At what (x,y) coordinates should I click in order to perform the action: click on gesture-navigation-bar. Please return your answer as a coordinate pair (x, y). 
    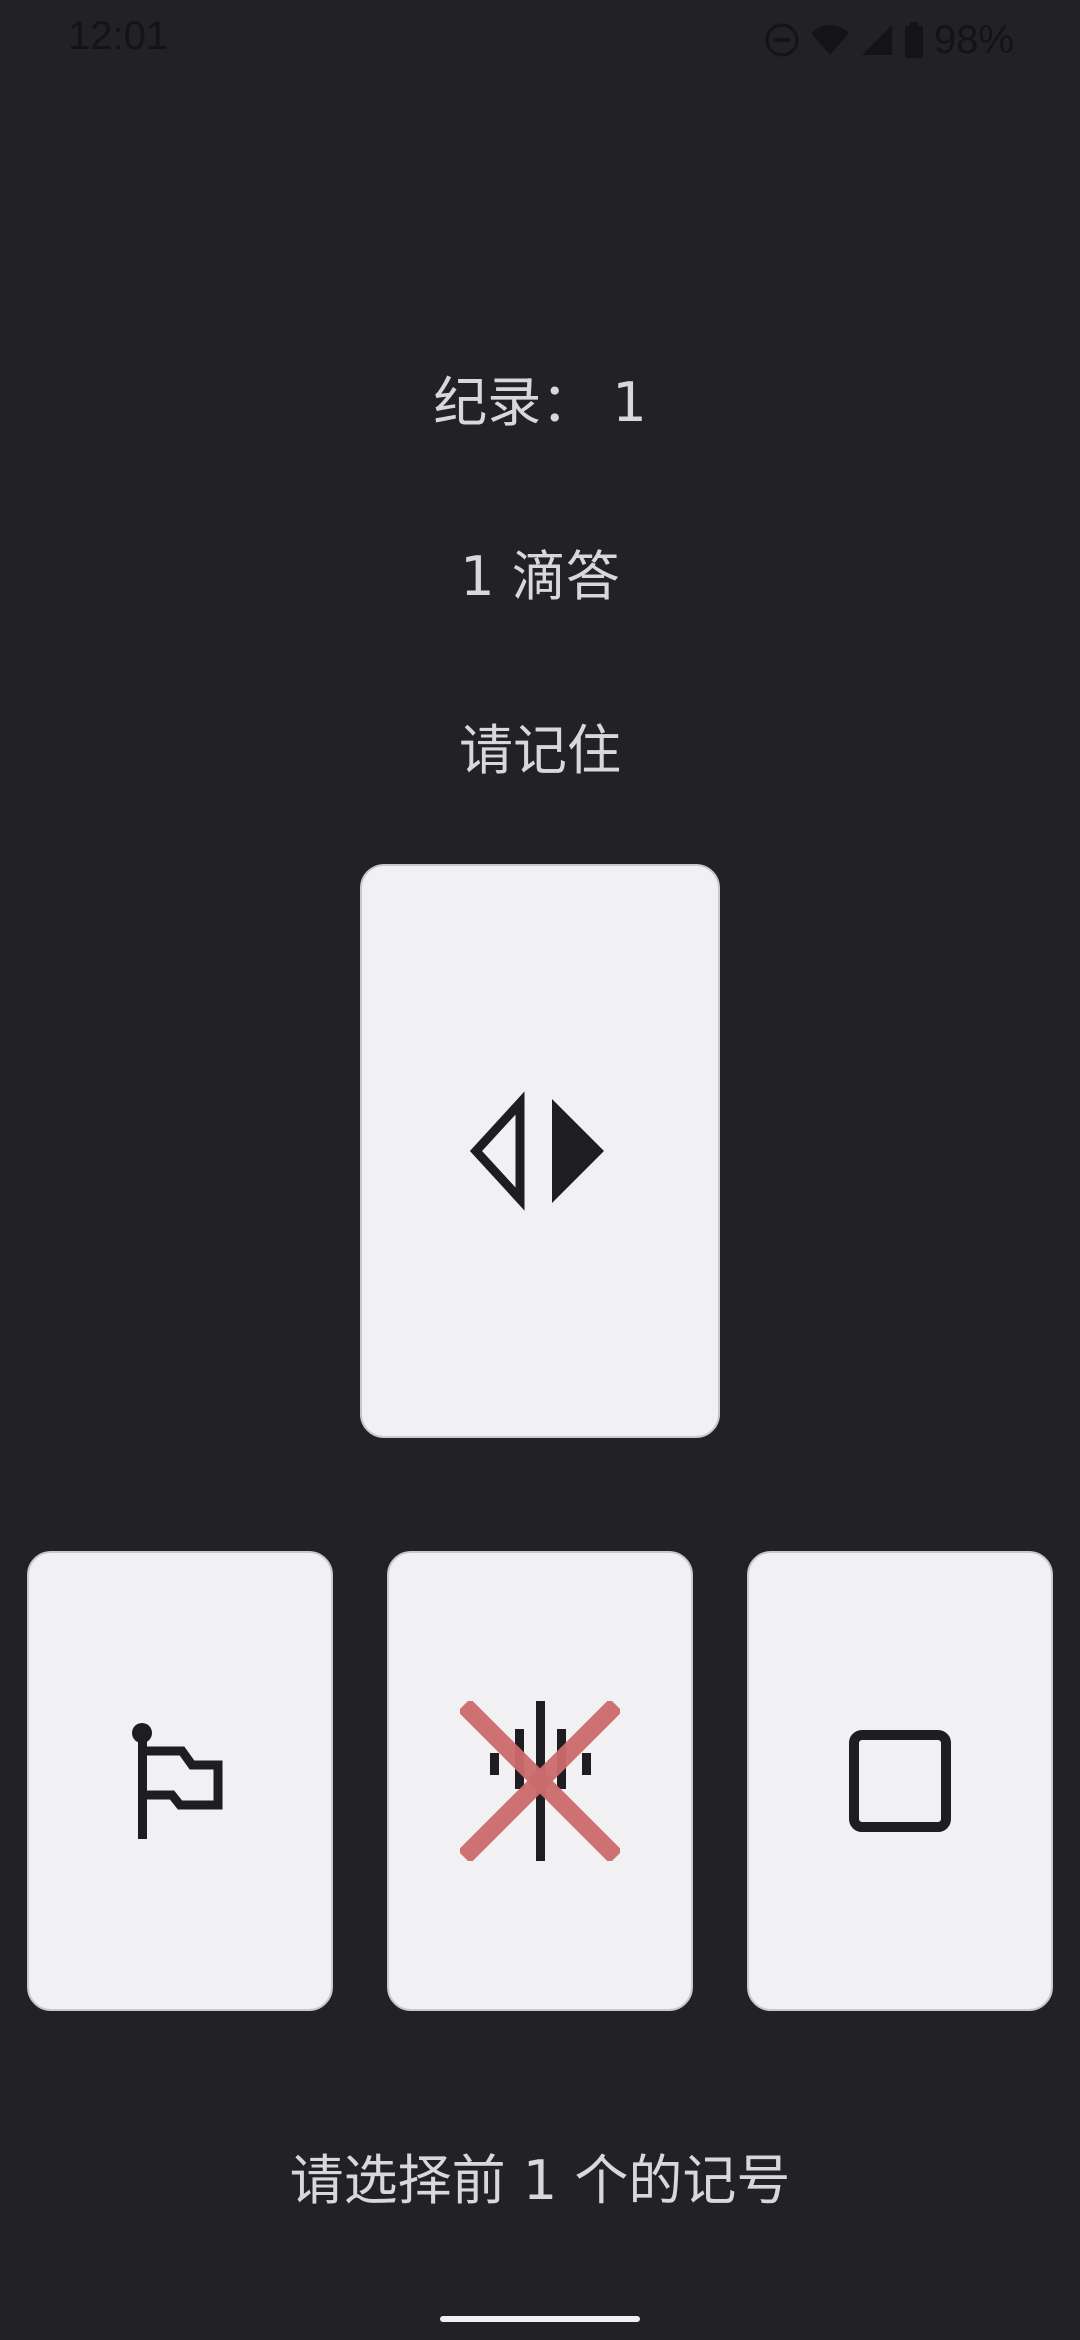
    Looking at the image, I should click on (540, 2319).